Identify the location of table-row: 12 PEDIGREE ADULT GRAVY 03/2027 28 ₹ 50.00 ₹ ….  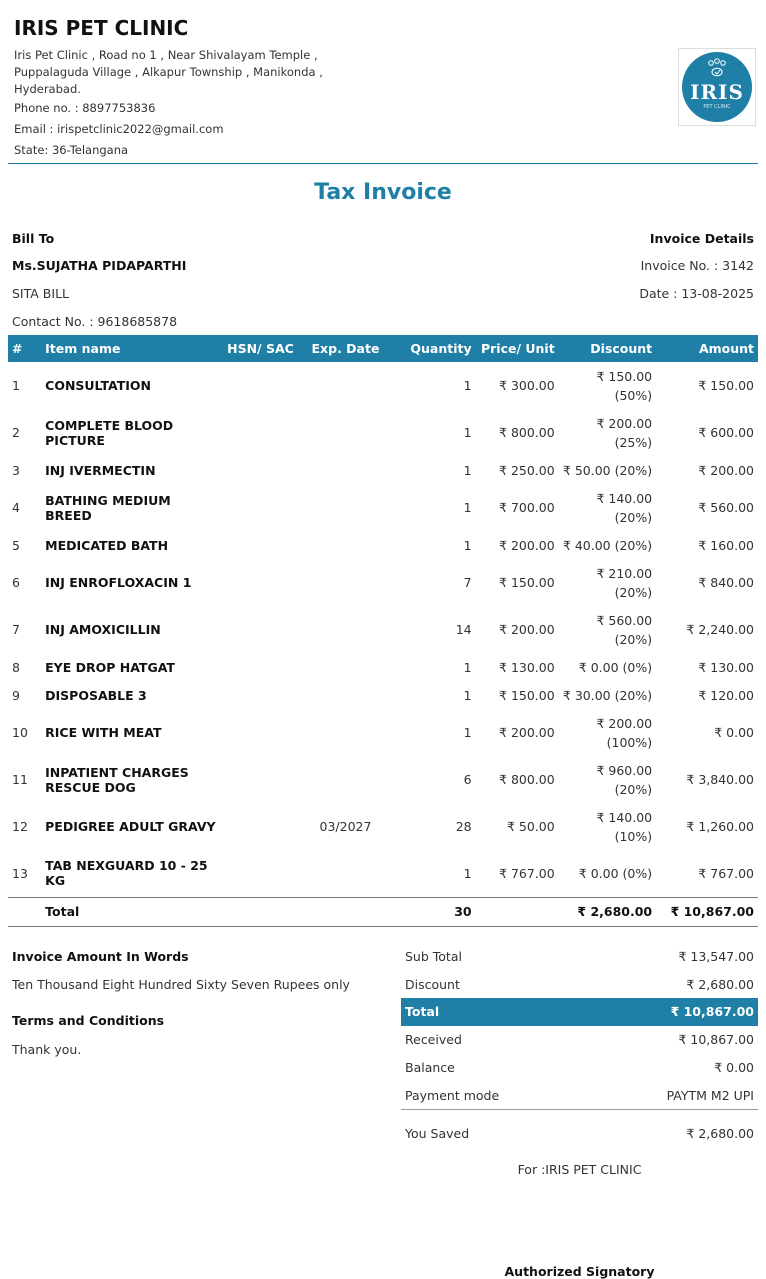
(383, 826).